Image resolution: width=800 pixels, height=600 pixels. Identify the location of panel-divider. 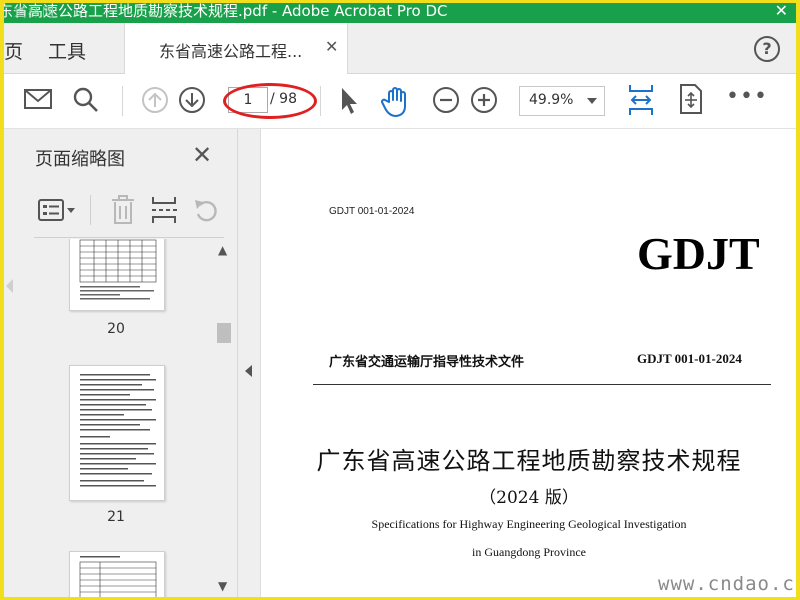
(129, 237).